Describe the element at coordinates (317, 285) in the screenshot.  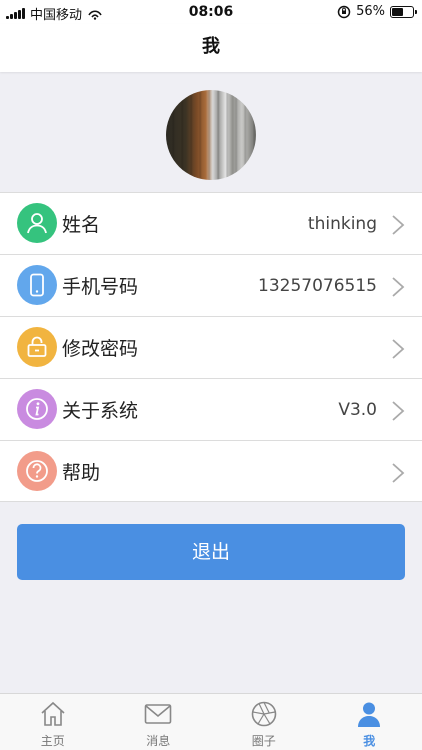
I see `menu-item-value: 13257076515` at that location.